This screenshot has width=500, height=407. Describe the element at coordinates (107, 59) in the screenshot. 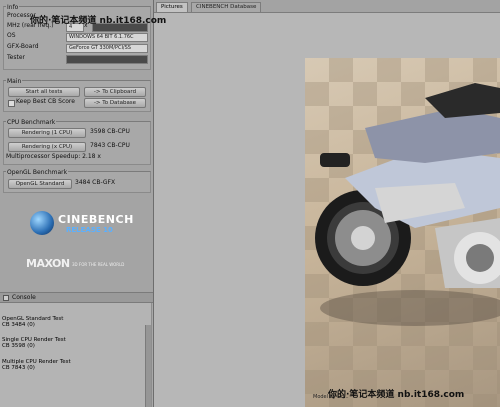

I see `tester-field` at that location.